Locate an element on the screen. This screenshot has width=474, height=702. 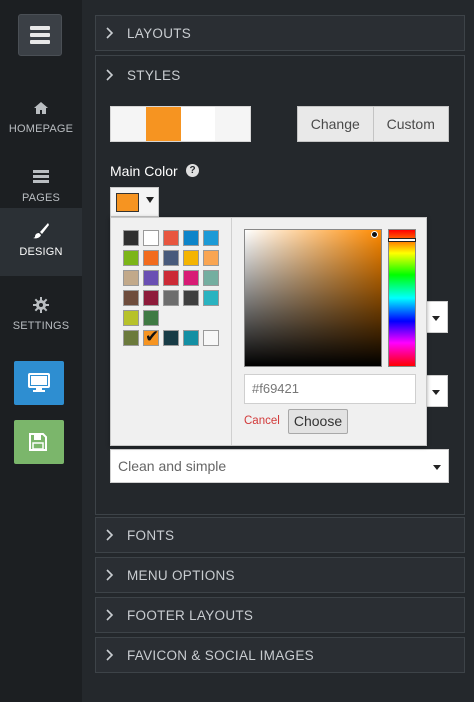
monitor-icon is located at coordinates (39, 382).